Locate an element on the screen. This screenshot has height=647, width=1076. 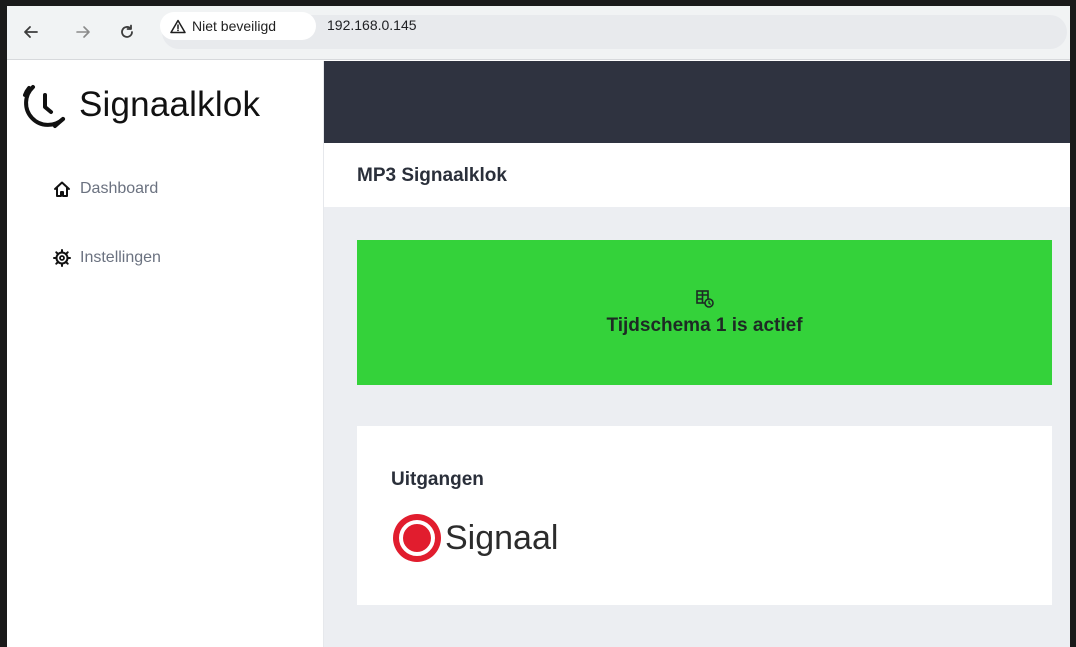
output-signal: Signaal is located at coordinates (475, 538).